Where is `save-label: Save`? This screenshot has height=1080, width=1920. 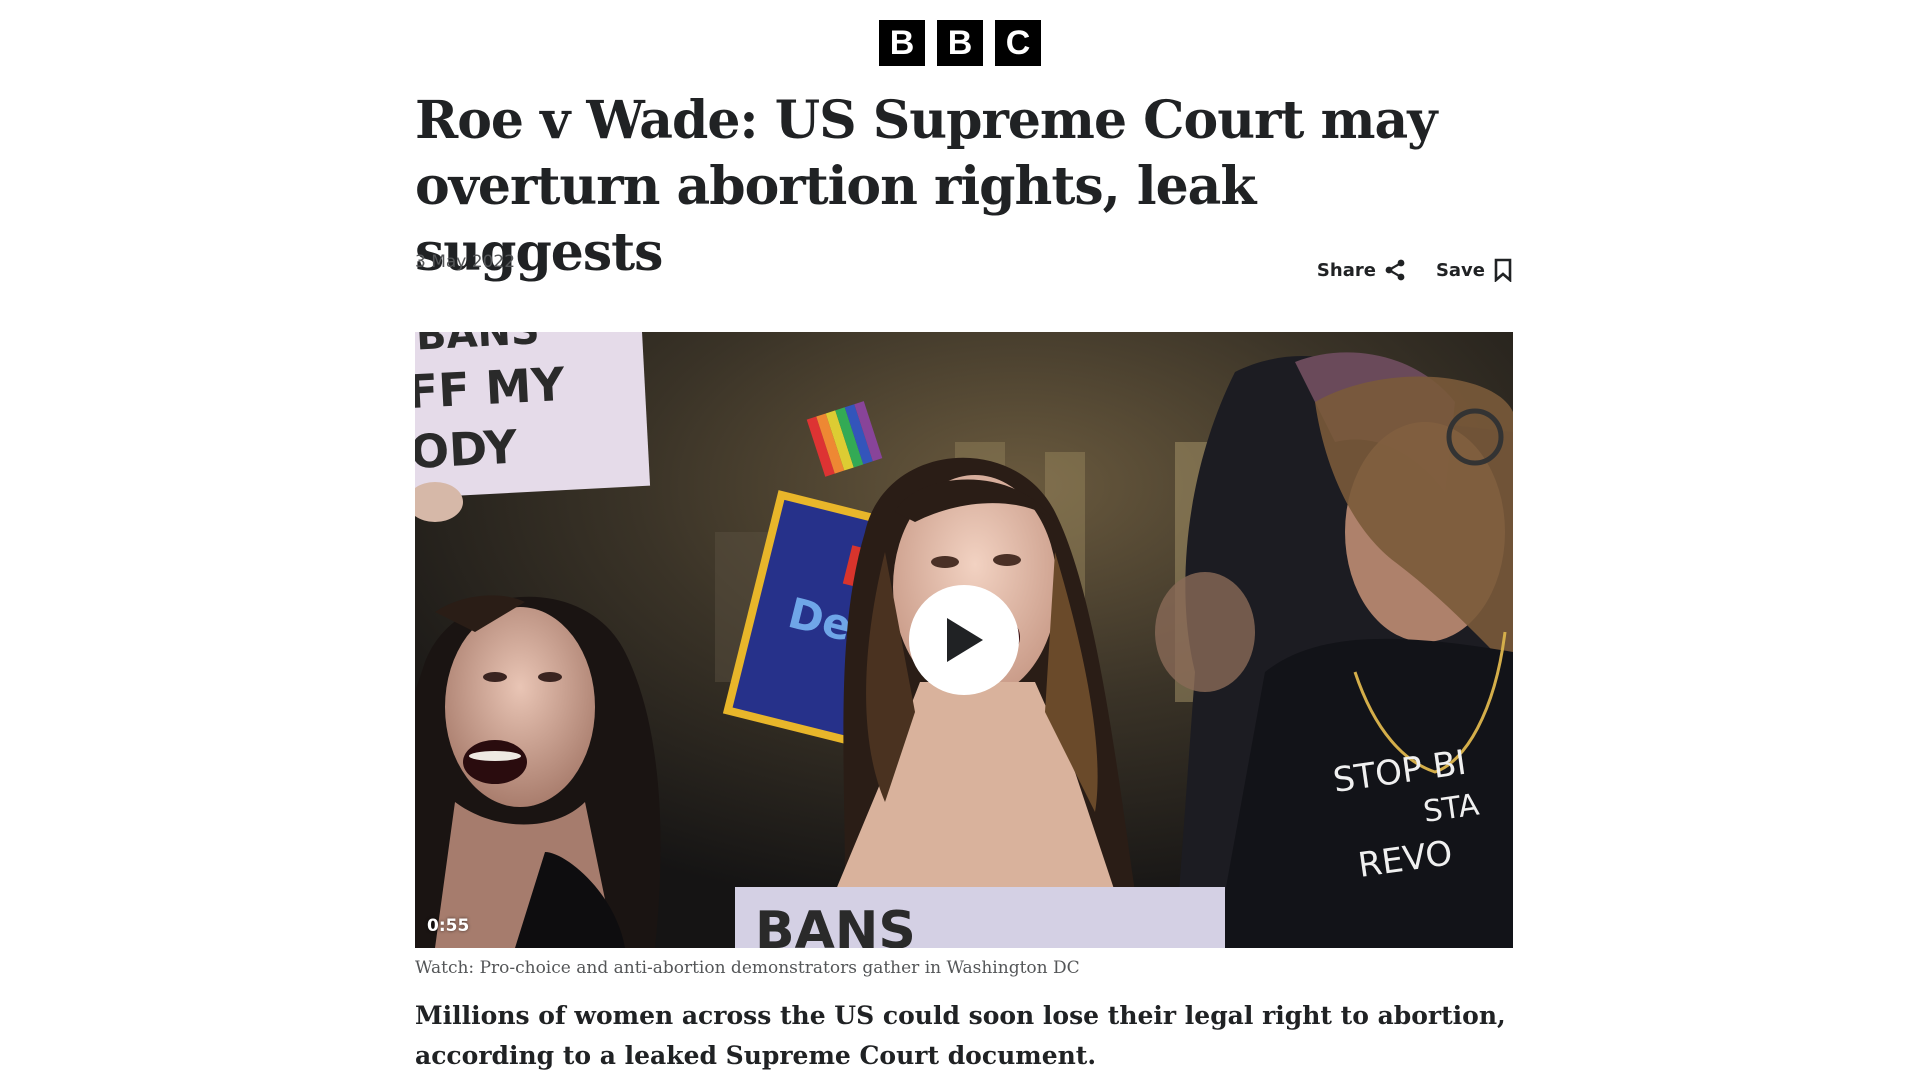 save-label: Save is located at coordinates (1460, 270).